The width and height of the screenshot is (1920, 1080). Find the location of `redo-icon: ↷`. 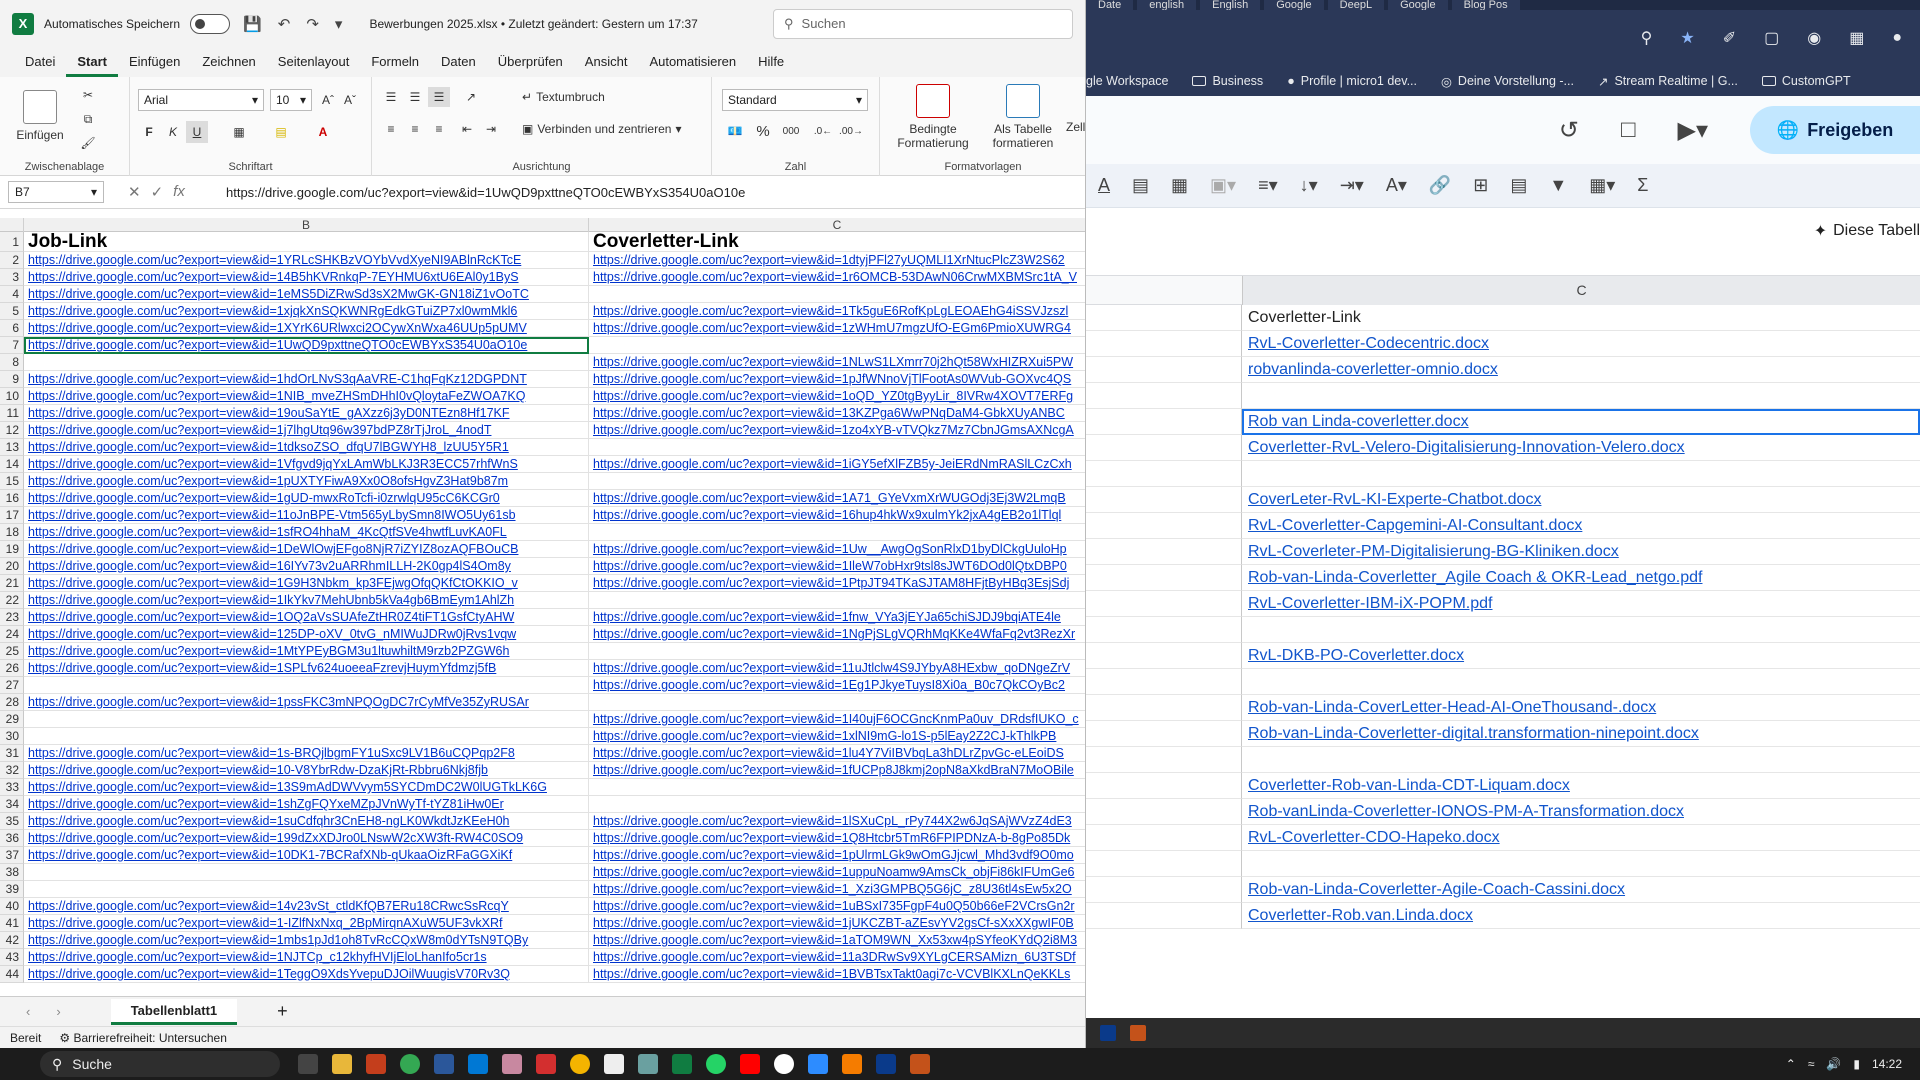

redo-icon: ↷ is located at coordinates (312, 24).